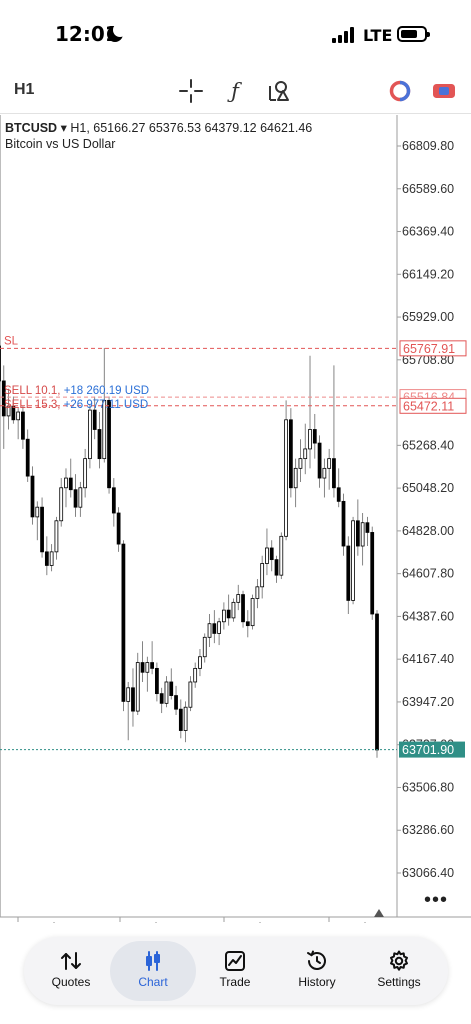 This screenshot has width=471, height=1024. I want to click on chart-ohlc: 65166.27 65376.53 64379.12 64621.46, so click(203, 128).